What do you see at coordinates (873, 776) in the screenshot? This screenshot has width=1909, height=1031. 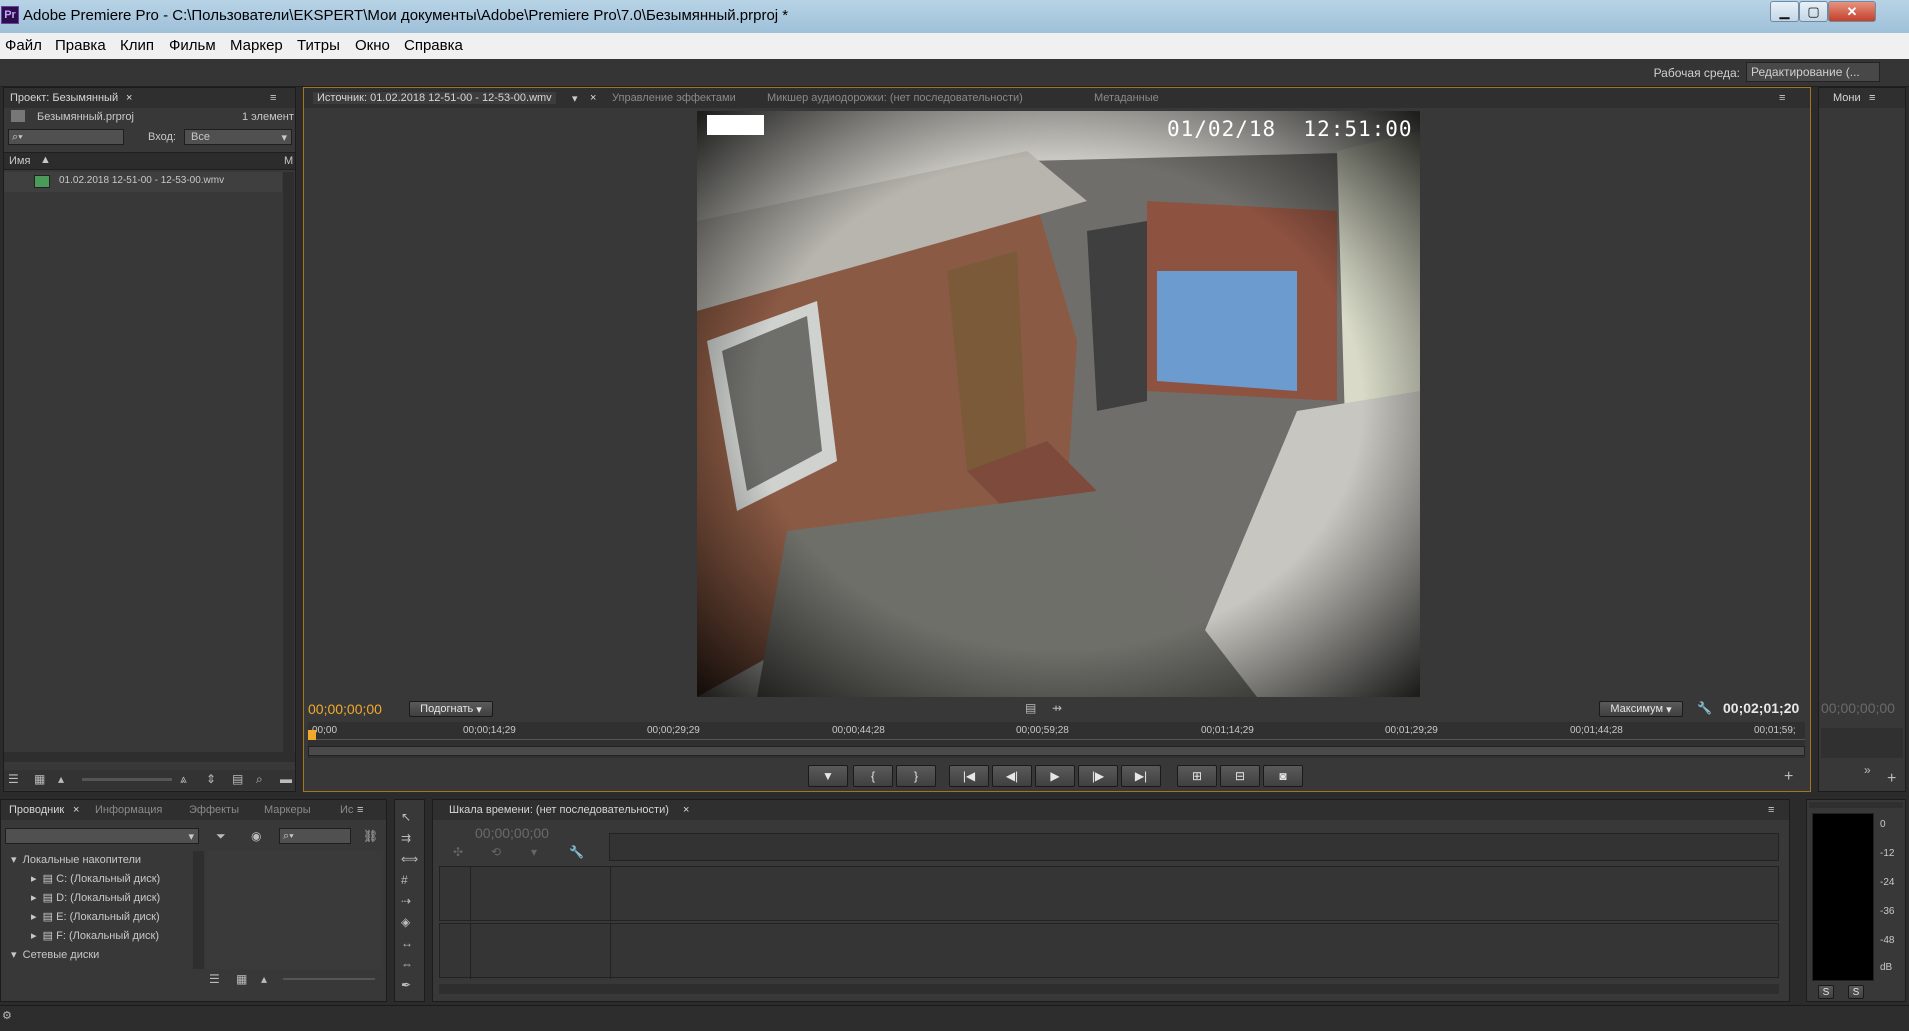 I see `mark-in-button: {` at bounding box center [873, 776].